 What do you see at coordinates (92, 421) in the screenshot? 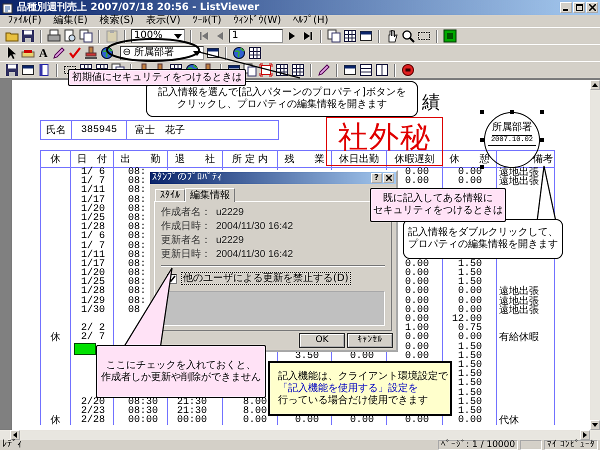
I see `table-cell: 2/28` at bounding box center [92, 421].